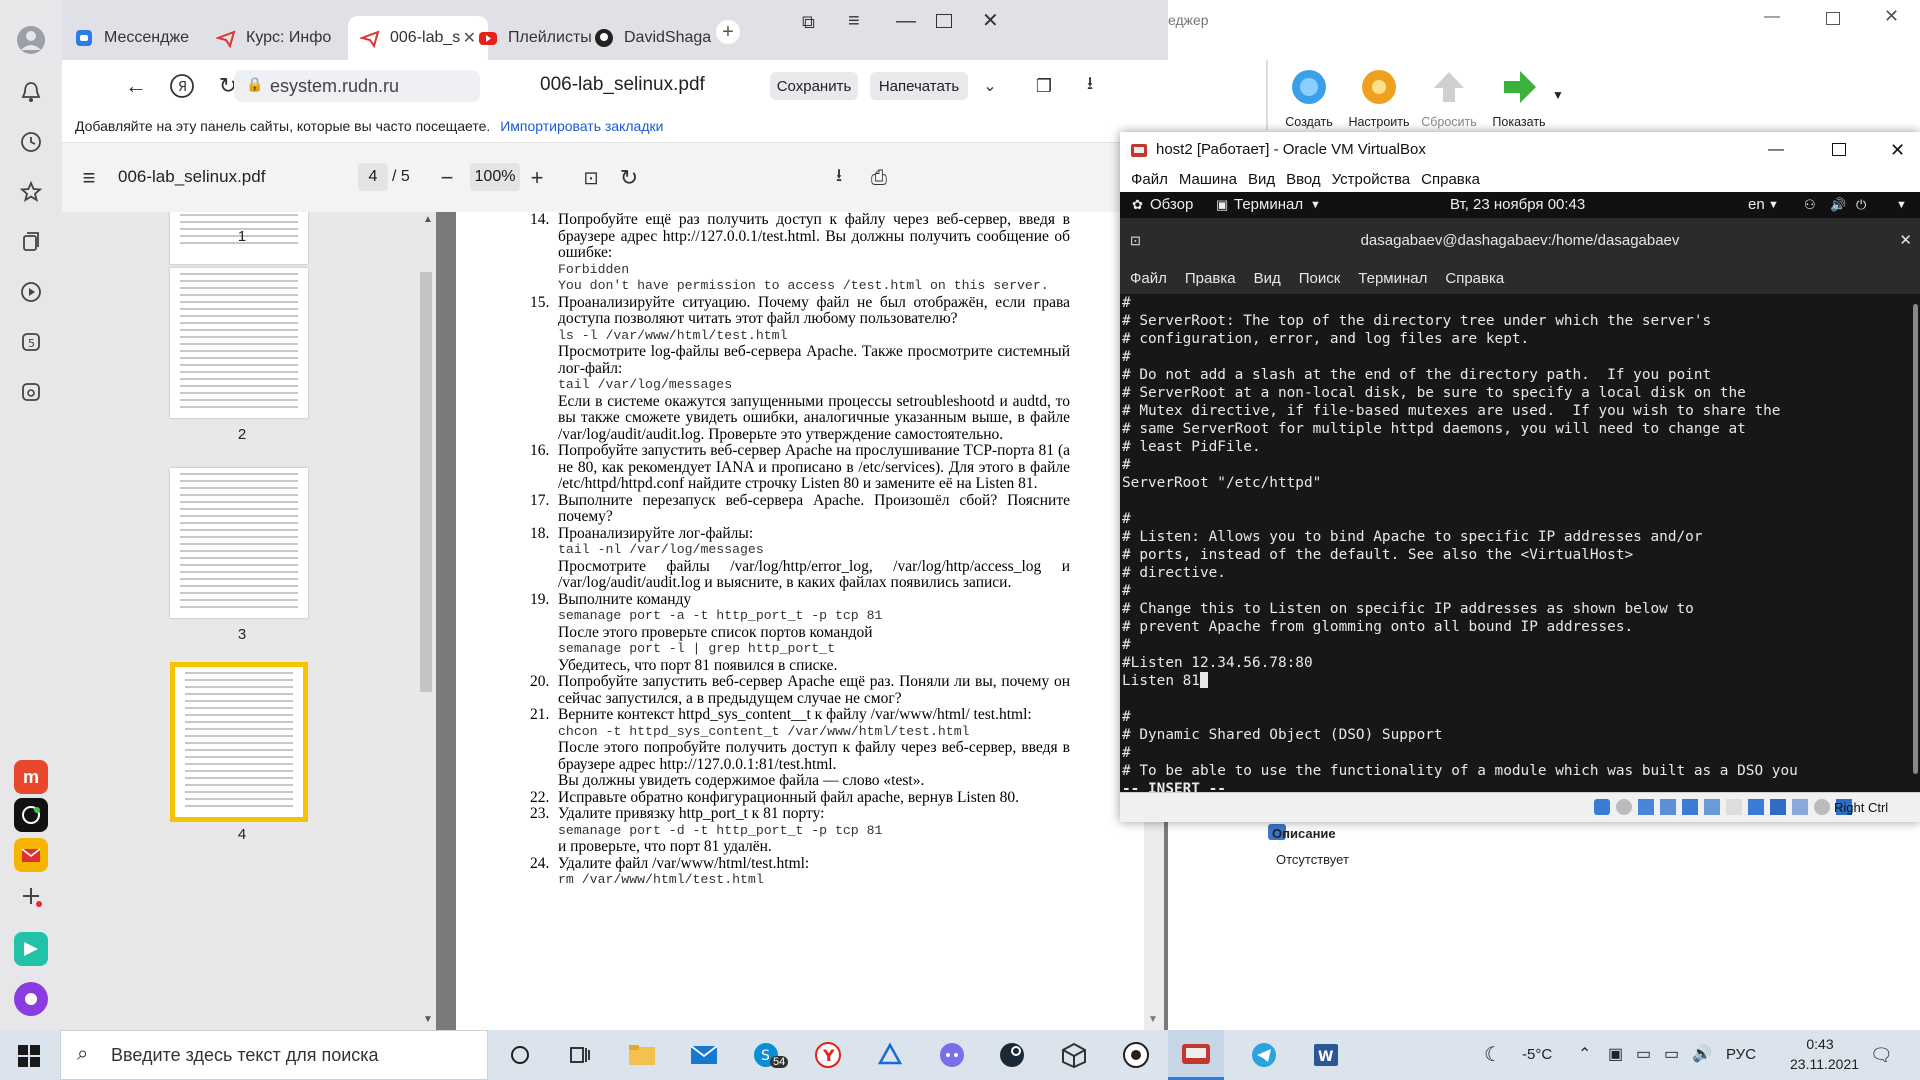  I want to click on five-app-icon: 5, so click(31, 342).